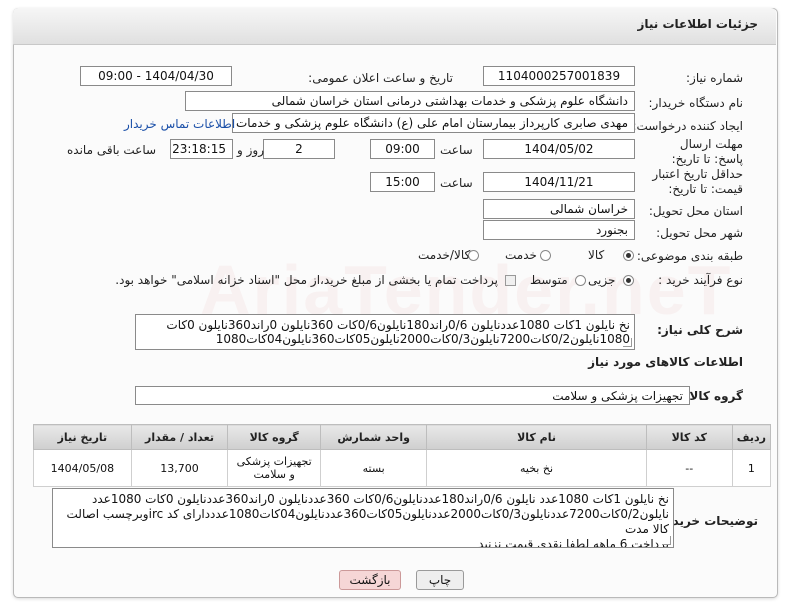 This screenshot has width=788, height=606. Describe the element at coordinates (510, 280) in the screenshot. I see `treasury-checkbox` at that location.